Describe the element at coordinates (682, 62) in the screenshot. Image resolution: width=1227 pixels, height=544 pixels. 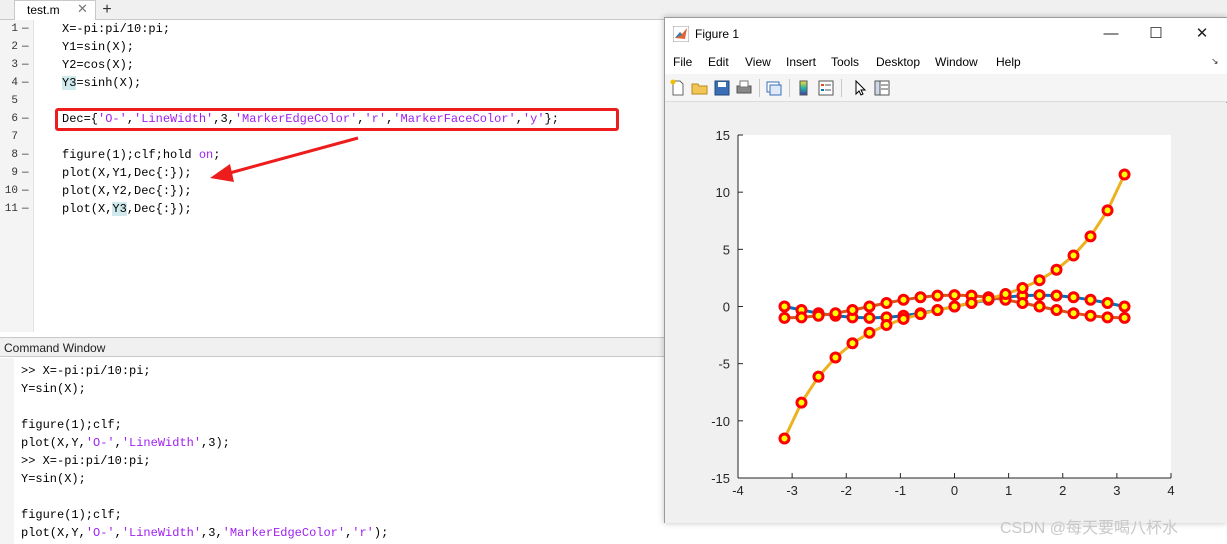
I see `menu-file: File` at that location.